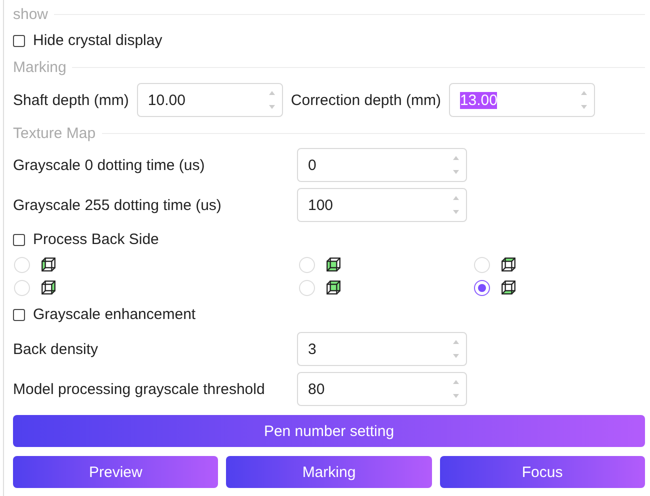  I want to click on radio-button, so click(482, 288).